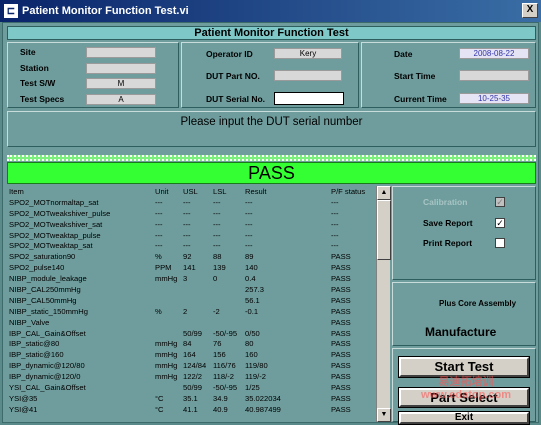 Image resolution: width=541 pixels, height=425 pixels. I want to click on start-time-field, so click(494, 75).